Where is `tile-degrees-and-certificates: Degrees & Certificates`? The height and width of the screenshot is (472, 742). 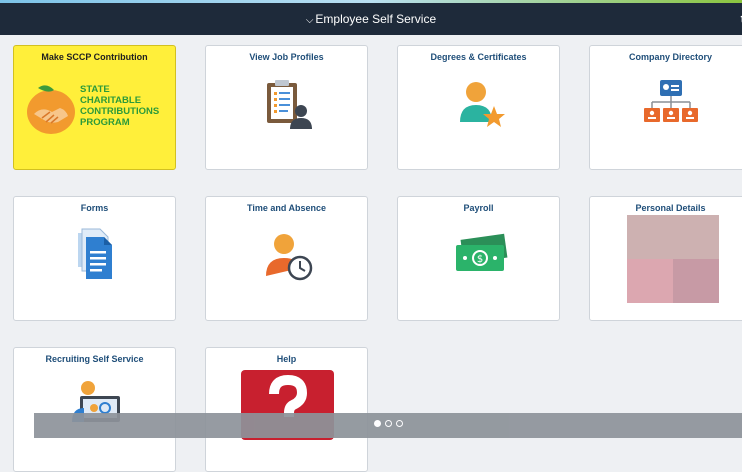 tile-degrees-and-certificates: Degrees & Certificates is located at coordinates (478, 107).